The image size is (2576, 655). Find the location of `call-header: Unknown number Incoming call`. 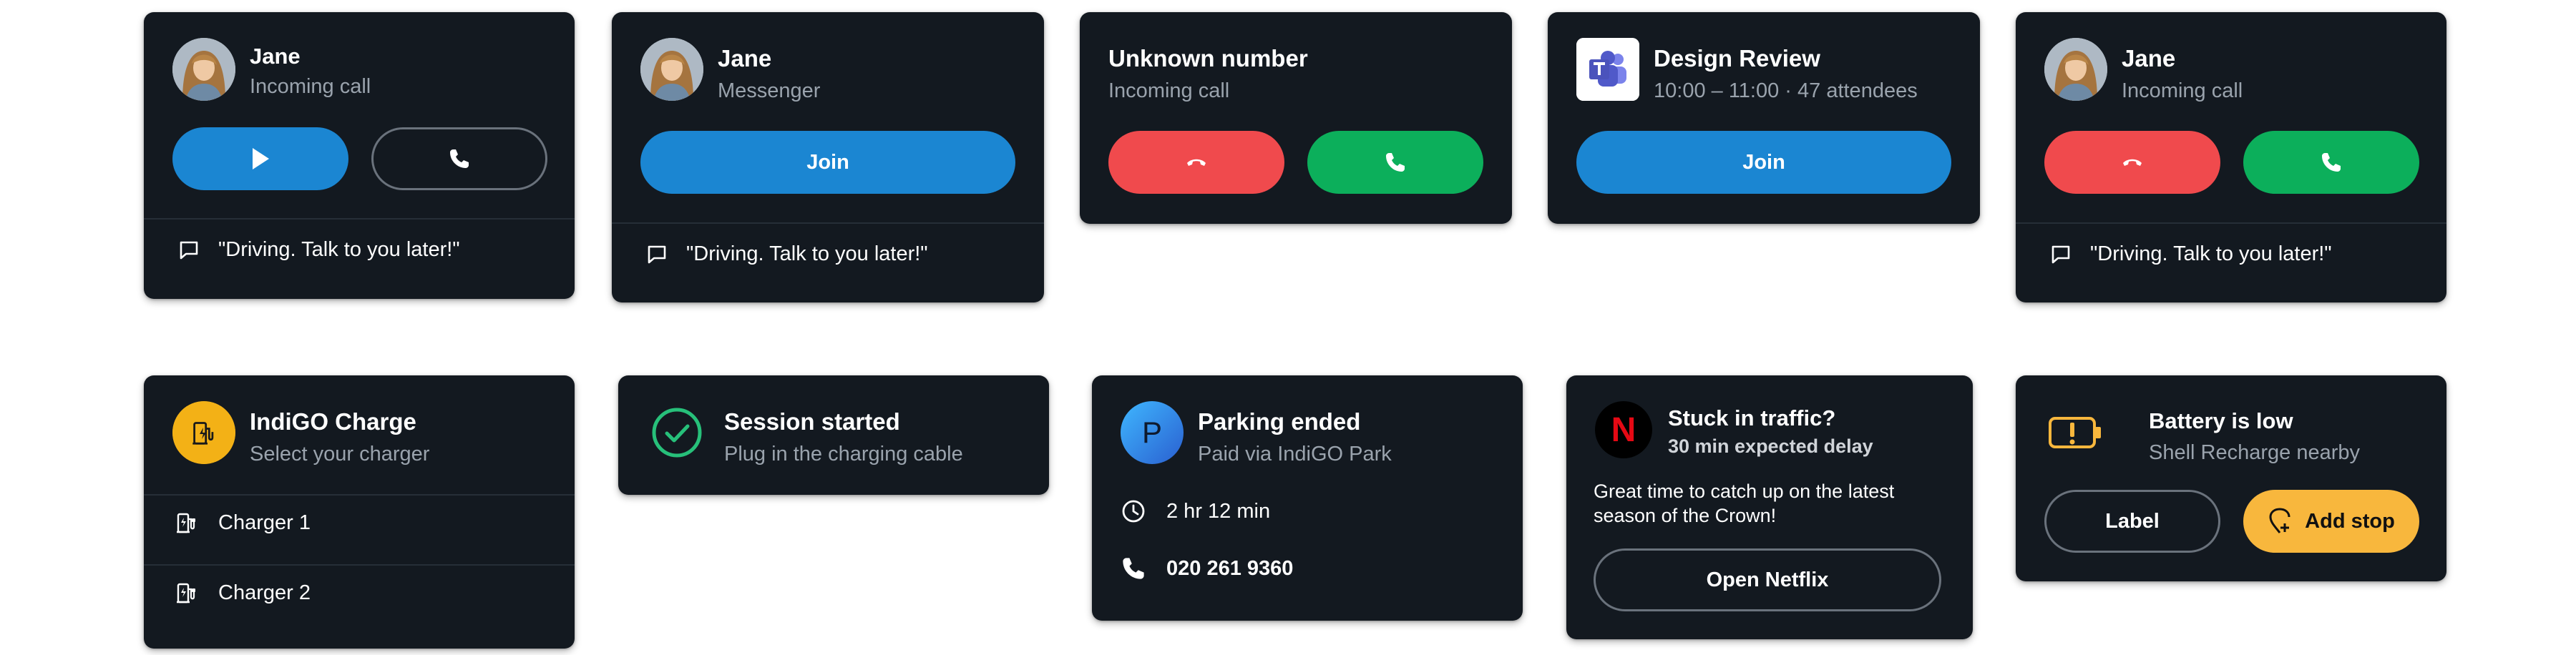

call-header: Unknown number Incoming call is located at coordinates (1299, 70).